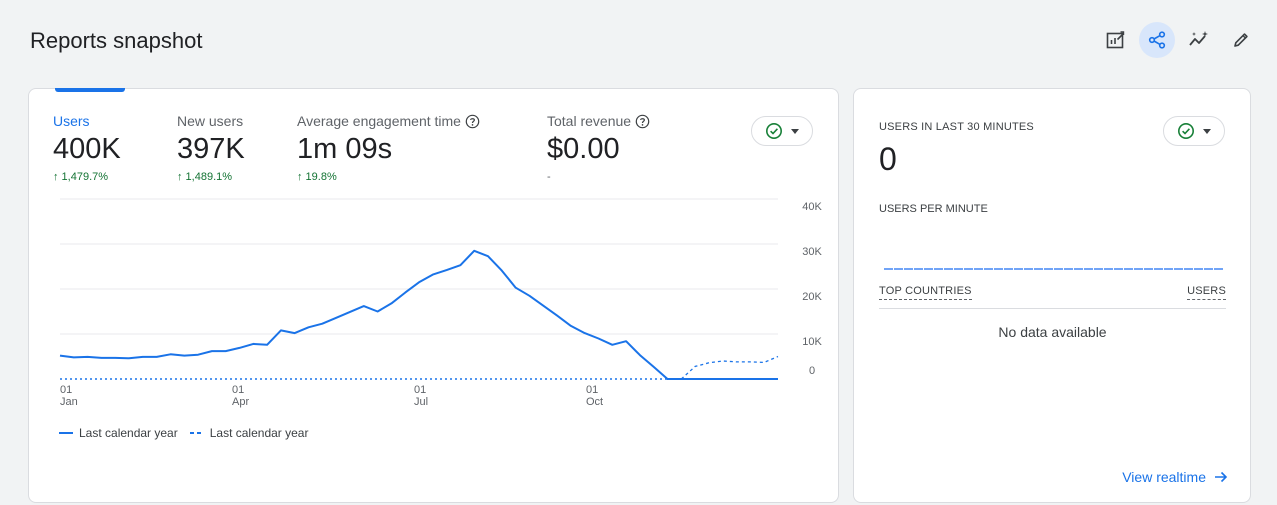  Describe the element at coordinates (418, 314) in the screenshot. I see `series-line-solid` at that location.